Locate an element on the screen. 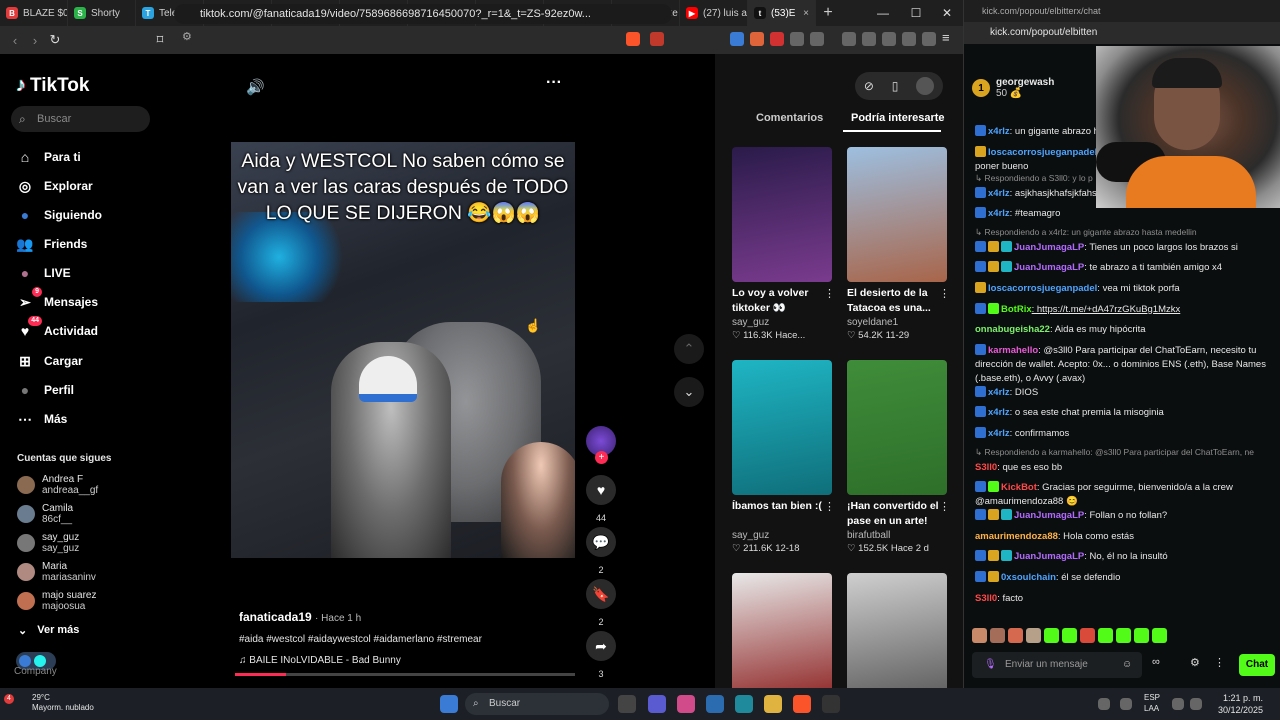 This screenshot has width=1280, height=720. browser-tab: t (53)E × is located at coordinates (782, 13).